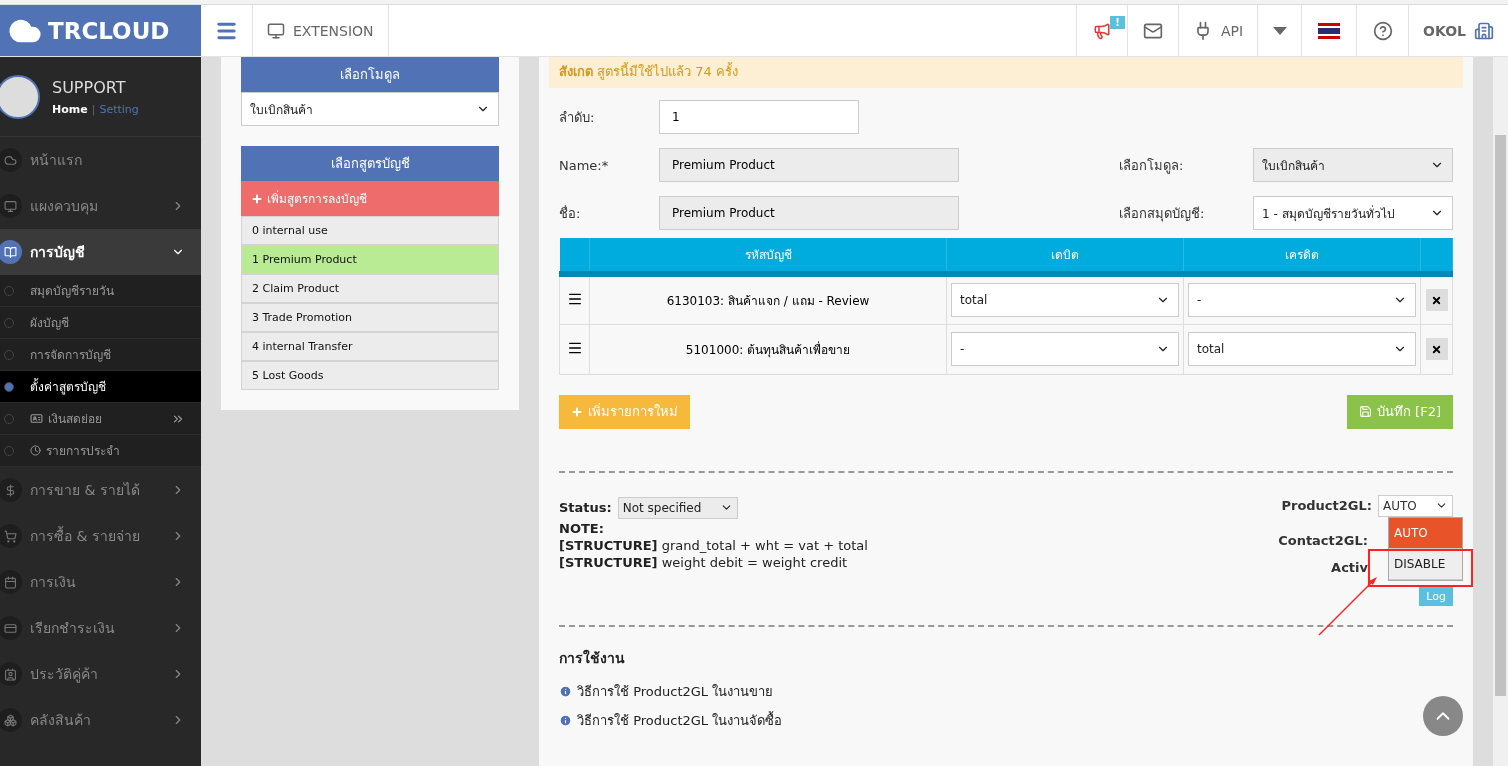 The width and height of the screenshot is (1508, 766). Describe the element at coordinates (577, 117) in the screenshot. I see `field-label: ลำดับ:` at that location.